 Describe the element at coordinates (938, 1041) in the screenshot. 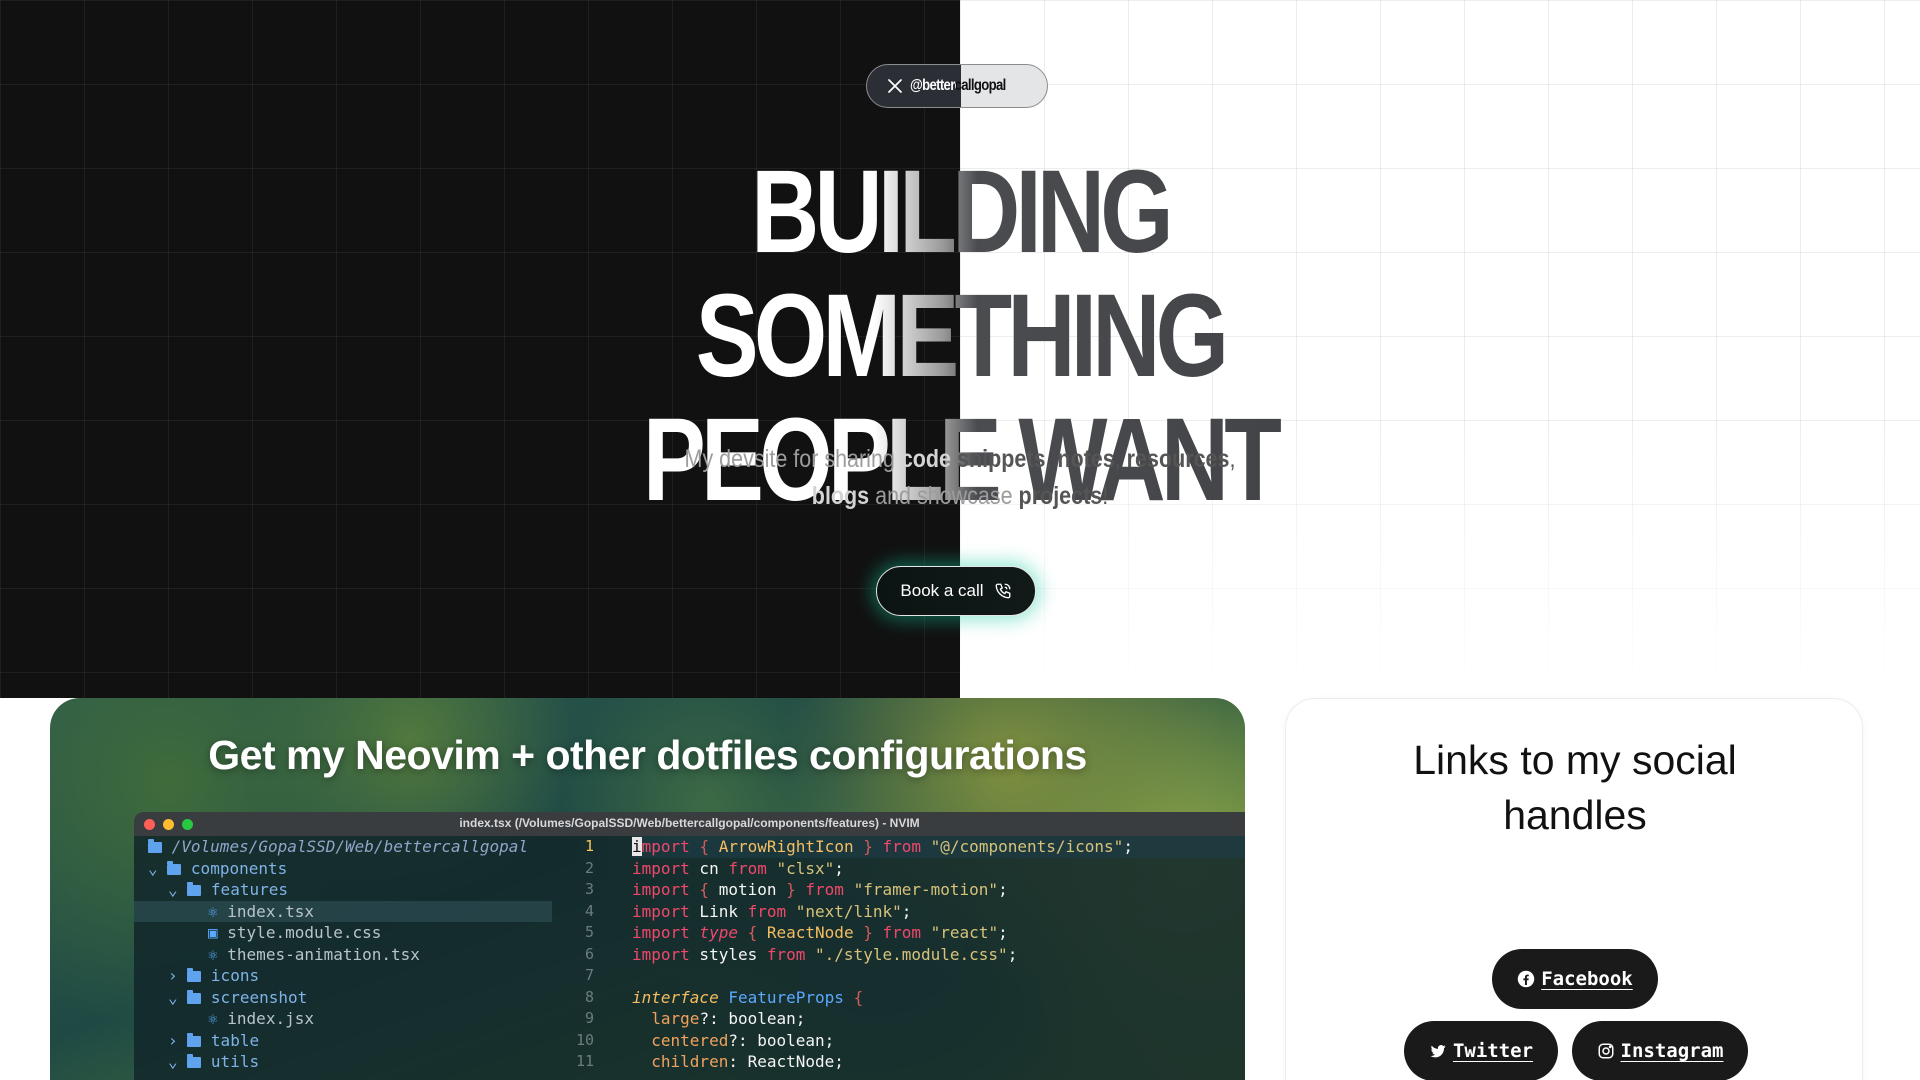

I see `code-line-10: centered?: boolean;` at that location.